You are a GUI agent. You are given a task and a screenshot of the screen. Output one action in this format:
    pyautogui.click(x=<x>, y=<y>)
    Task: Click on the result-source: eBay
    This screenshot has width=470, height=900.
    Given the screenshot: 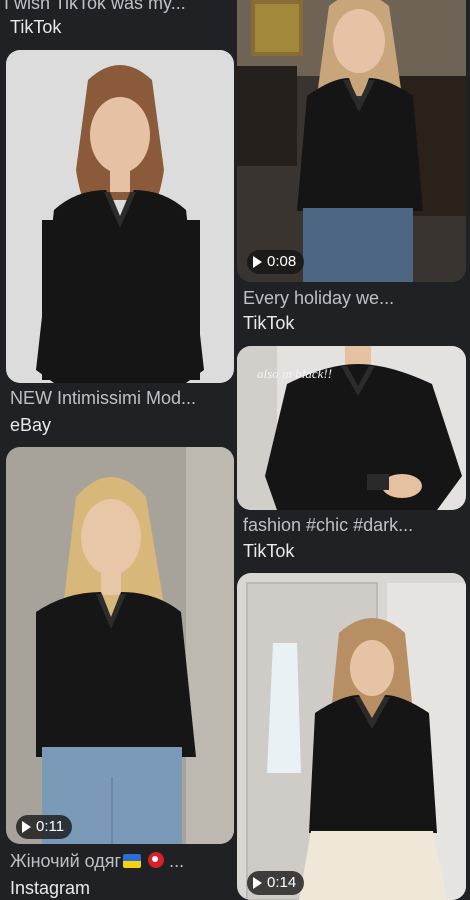 What is the action you would take?
    pyautogui.click(x=30, y=425)
    